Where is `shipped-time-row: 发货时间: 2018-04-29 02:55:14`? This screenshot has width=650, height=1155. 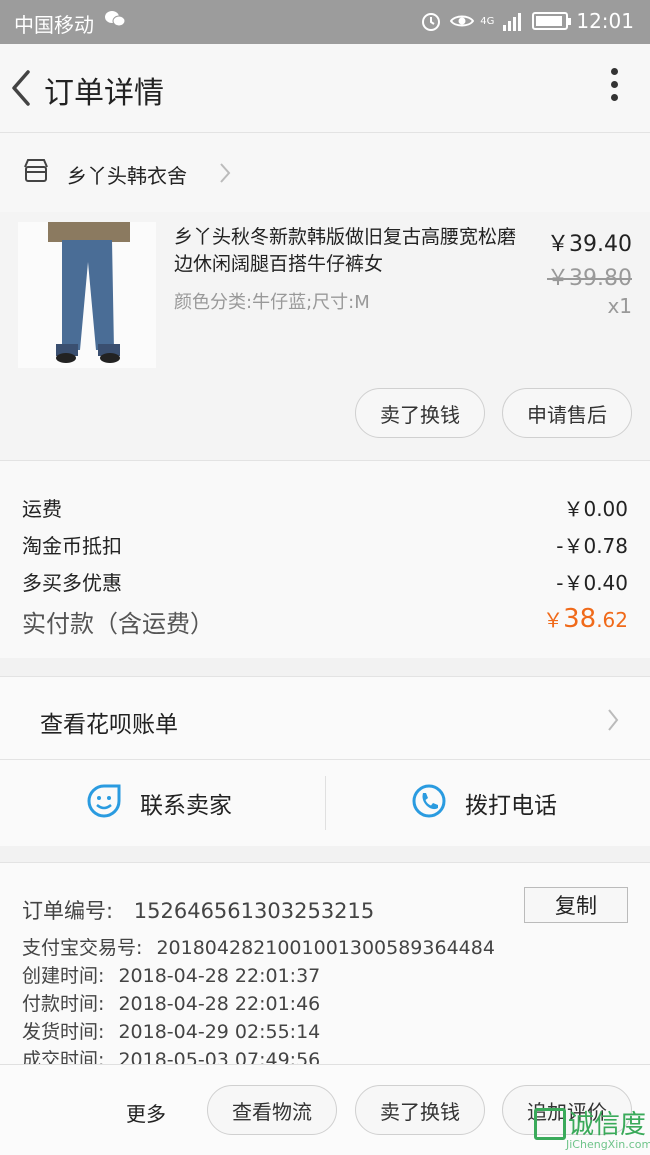 shipped-time-row: 发货时间: 2018-04-29 02:55:14 is located at coordinates (171, 1030).